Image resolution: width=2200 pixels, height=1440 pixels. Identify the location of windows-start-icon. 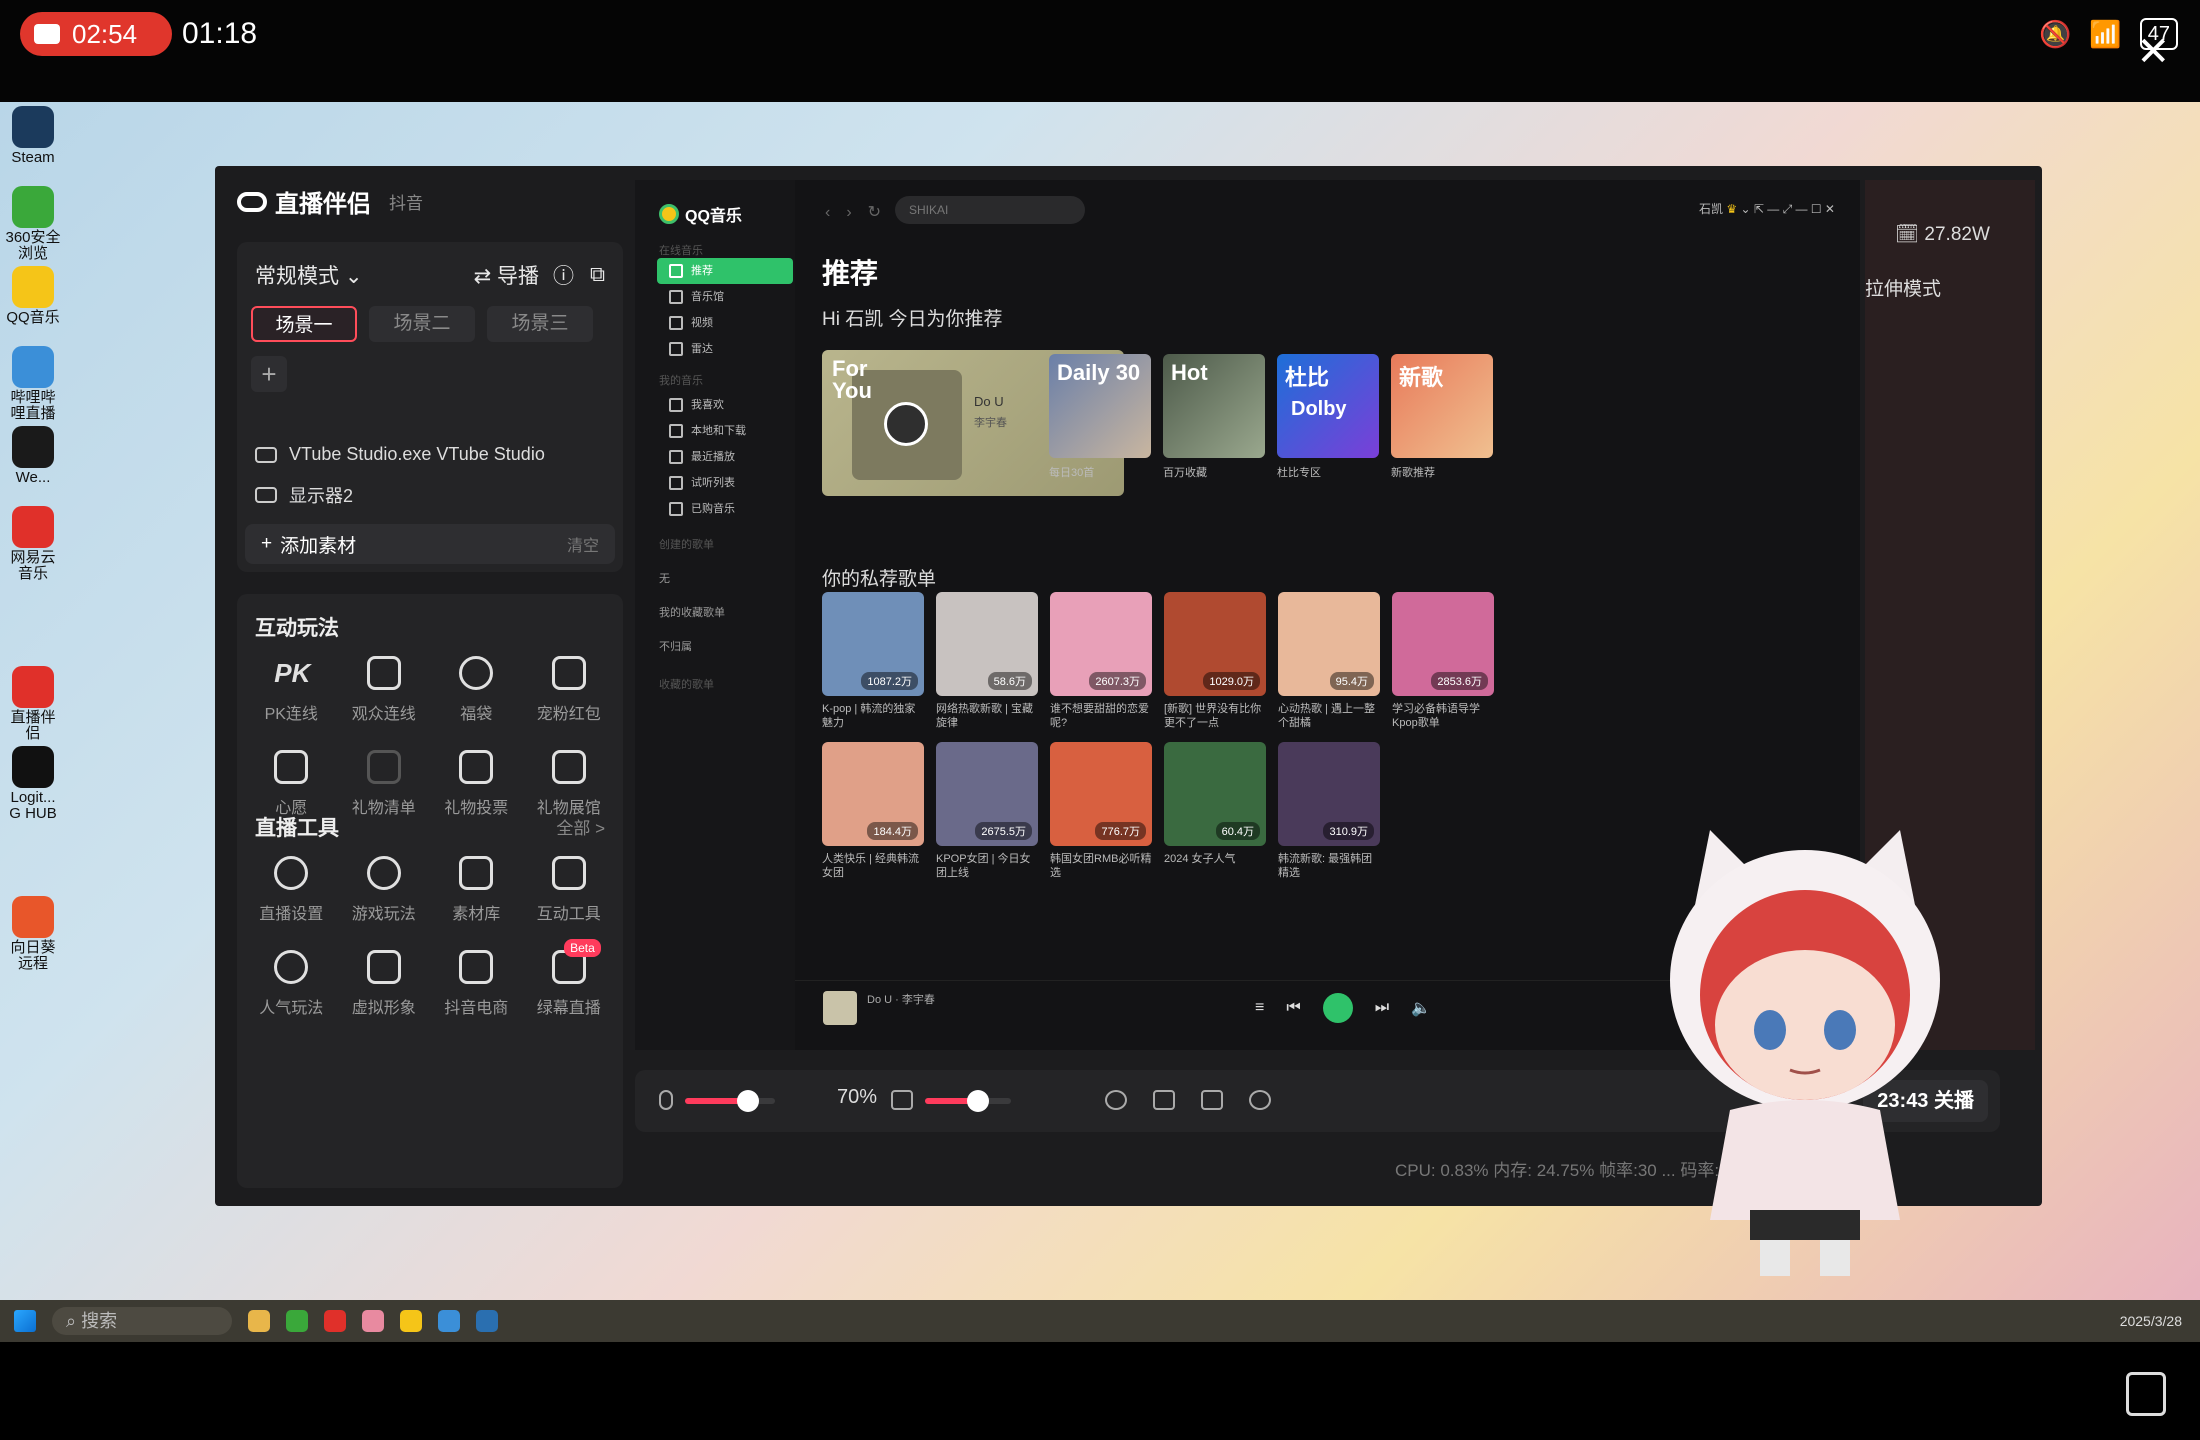
(25, 1321).